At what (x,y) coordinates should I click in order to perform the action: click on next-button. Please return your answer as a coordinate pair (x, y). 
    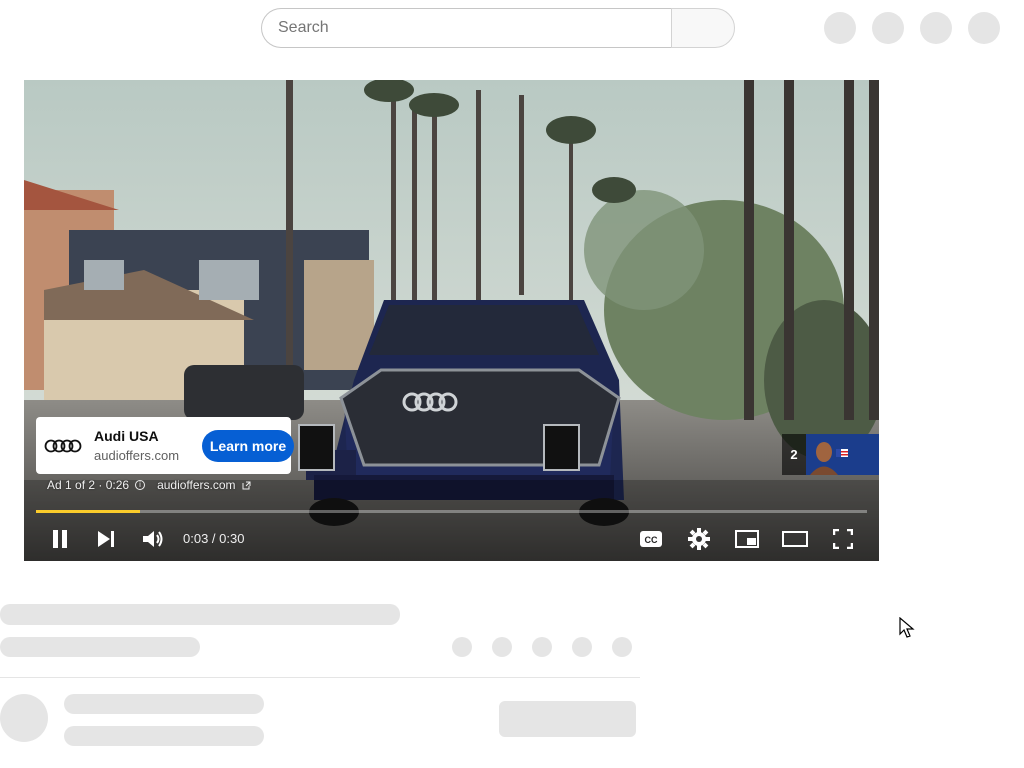
    Looking at the image, I should click on (106, 539).